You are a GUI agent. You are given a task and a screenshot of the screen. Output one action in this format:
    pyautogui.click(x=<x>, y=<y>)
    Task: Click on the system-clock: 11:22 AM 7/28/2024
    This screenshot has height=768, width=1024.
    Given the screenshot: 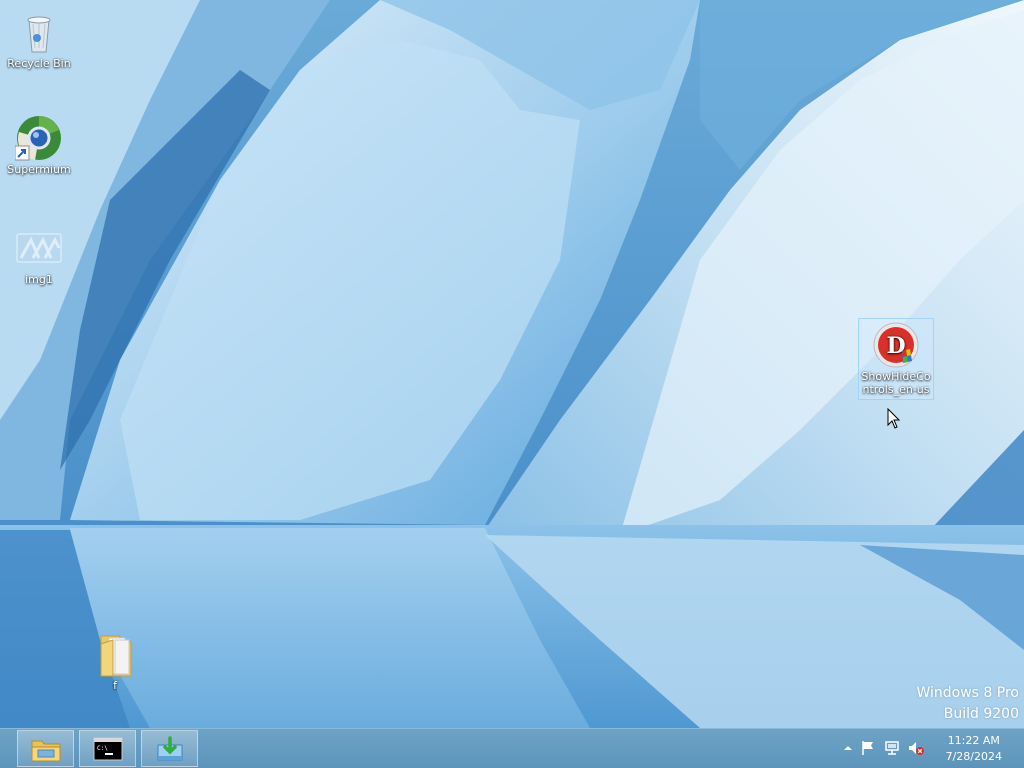 What is the action you would take?
    pyautogui.click(x=974, y=749)
    